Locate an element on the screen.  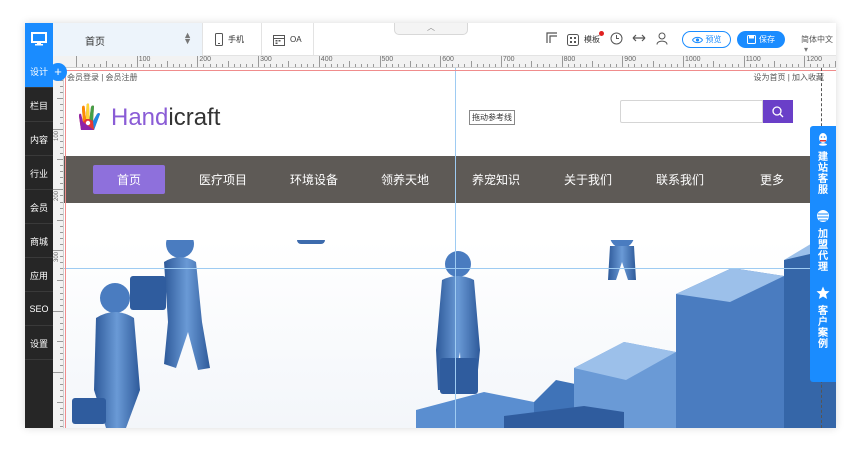
sidebar-item-mall: 商城 is located at coordinates (39, 241).